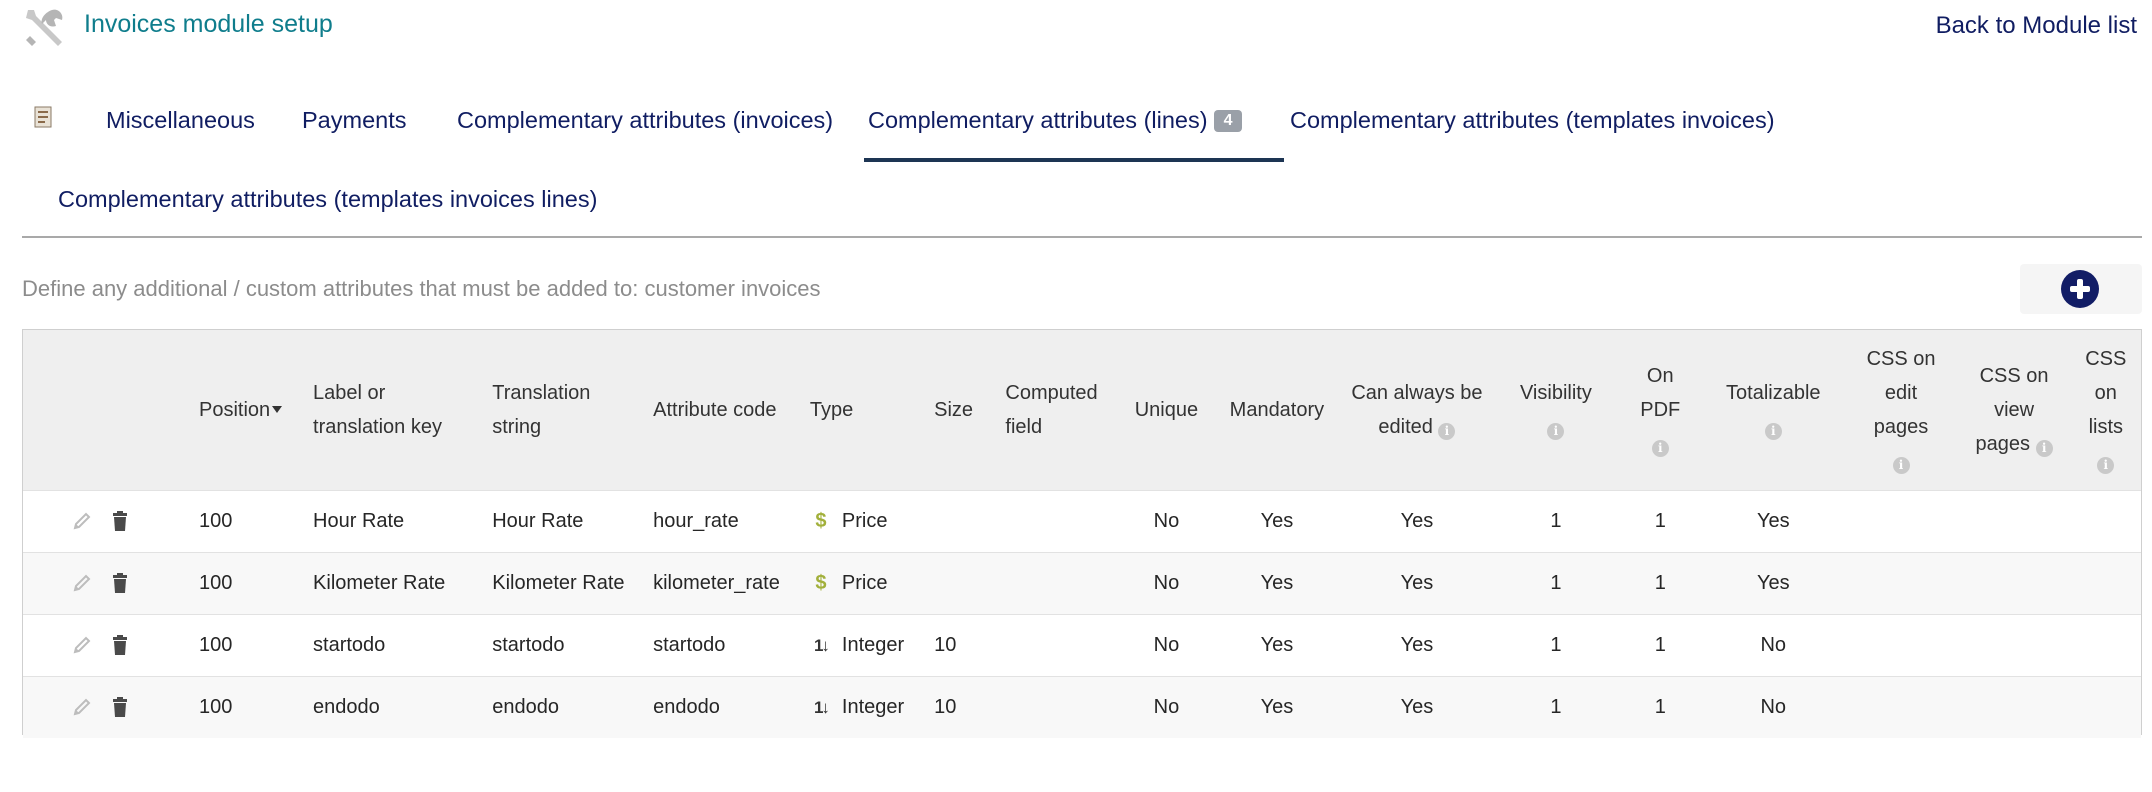 This screenshot has width=2152, height=792. Describe the element at coordinates (346, 706) in the screenshot. I see `label-cell: endodo` at that location.